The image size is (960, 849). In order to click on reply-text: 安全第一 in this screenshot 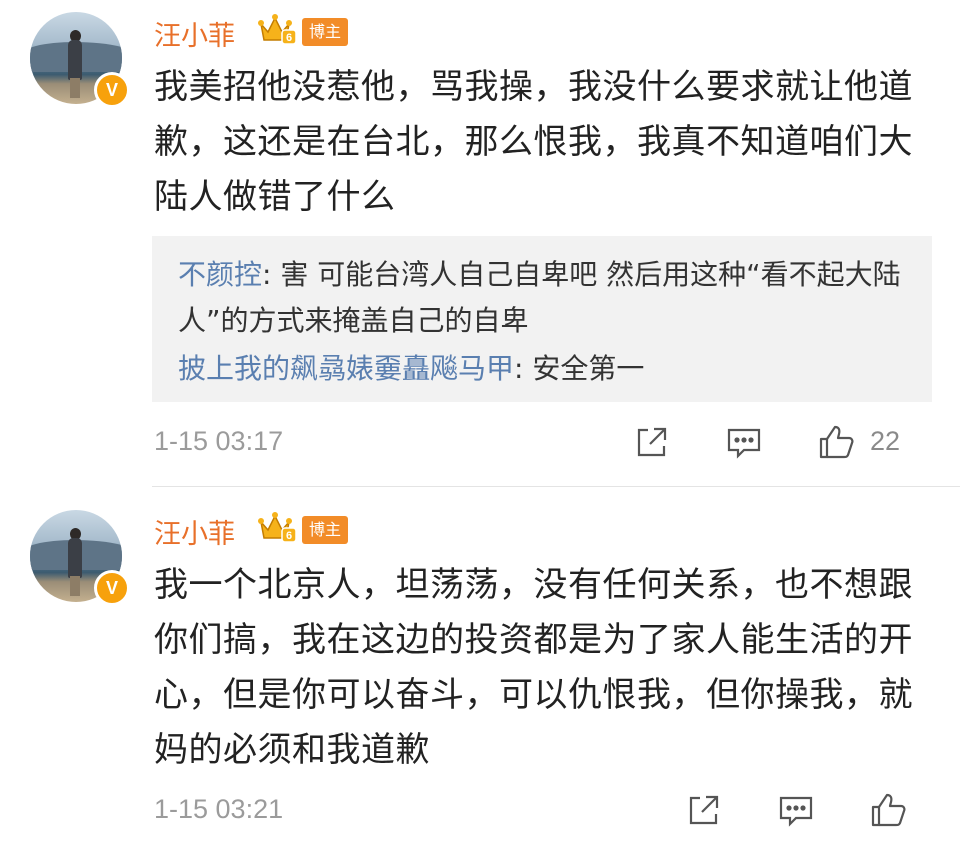, I will do `click(588, 368)`.